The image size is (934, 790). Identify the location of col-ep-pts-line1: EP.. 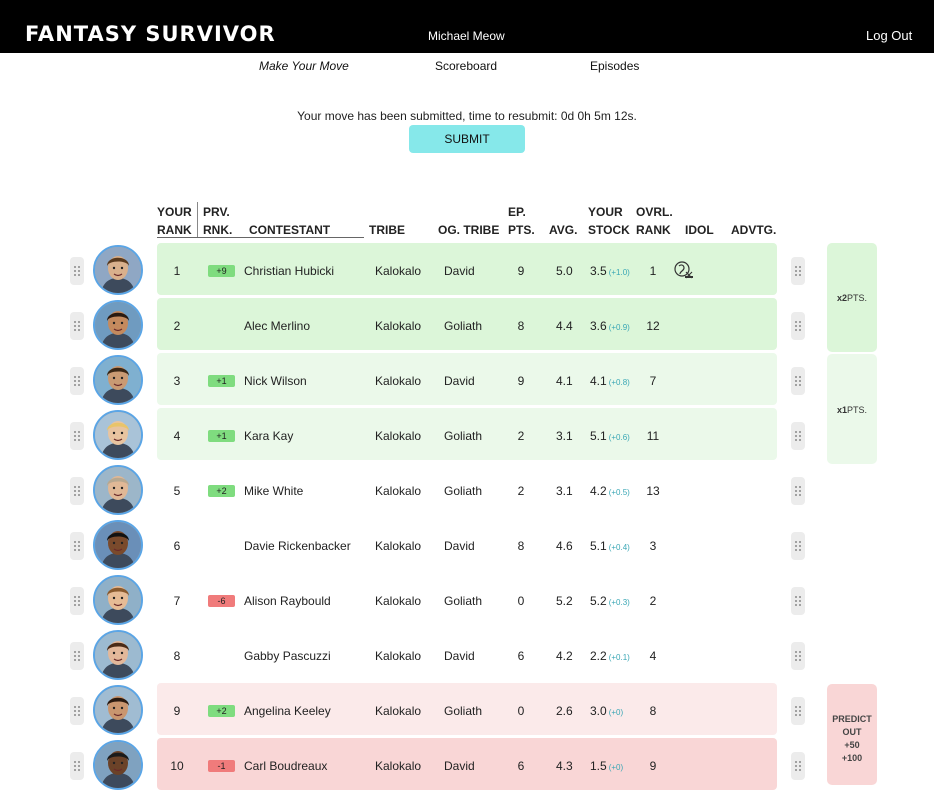
(517, 212).